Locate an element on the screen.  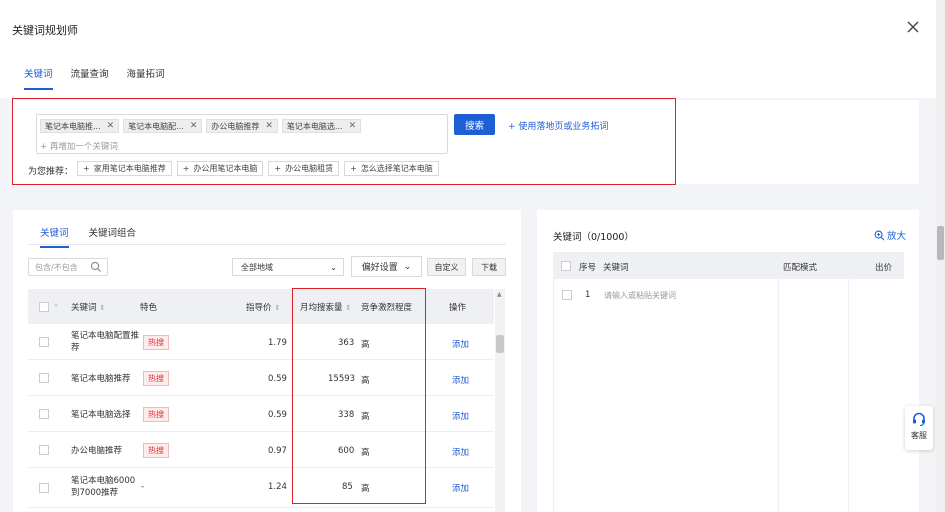
search-button: 搜索 is located at coordinates (474, 124).